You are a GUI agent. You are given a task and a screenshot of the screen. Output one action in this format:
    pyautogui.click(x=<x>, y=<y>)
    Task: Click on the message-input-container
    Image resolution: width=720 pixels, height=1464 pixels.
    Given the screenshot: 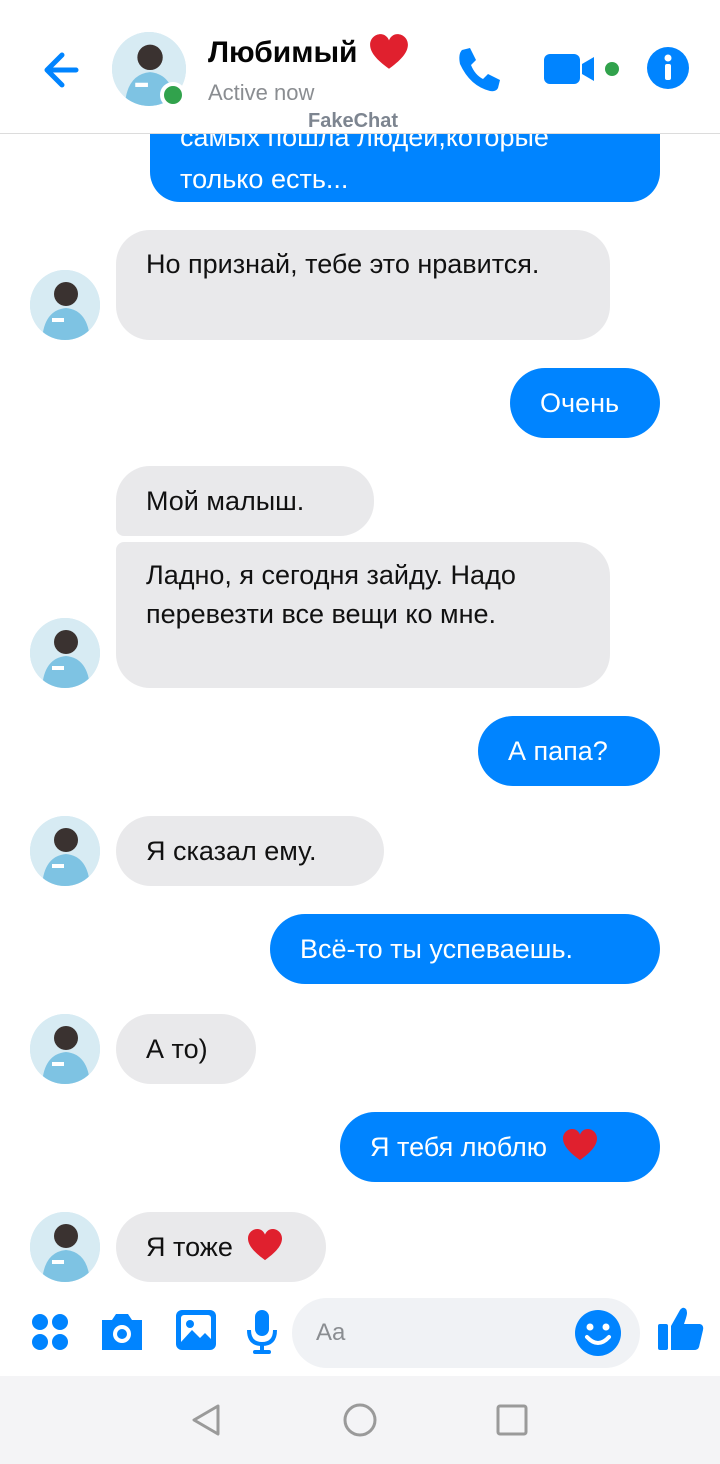 What is the action you would take?
    pyautogui.click(x=466, y=1333)
    